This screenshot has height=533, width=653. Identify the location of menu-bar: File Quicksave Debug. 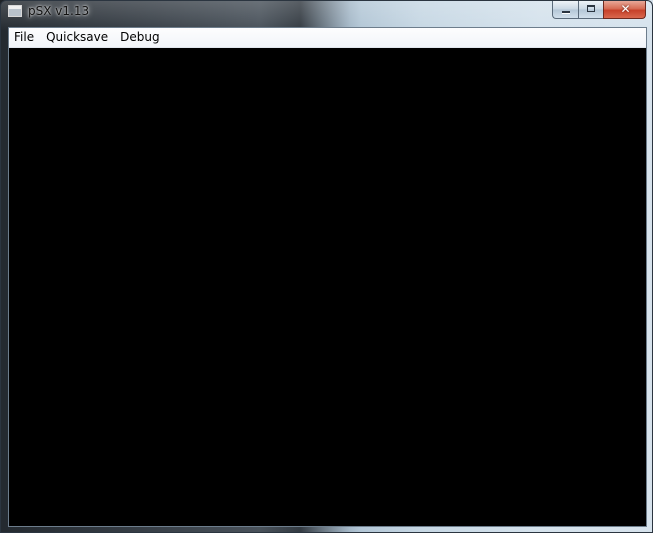
(327, 38).